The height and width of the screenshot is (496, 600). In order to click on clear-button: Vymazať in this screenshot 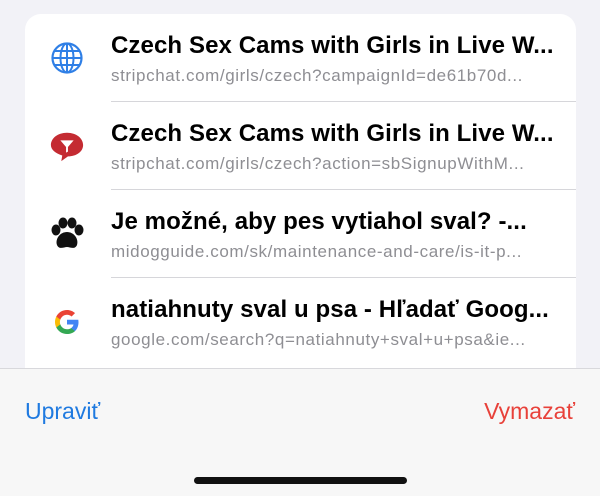, I will do `click(529, 411)`.